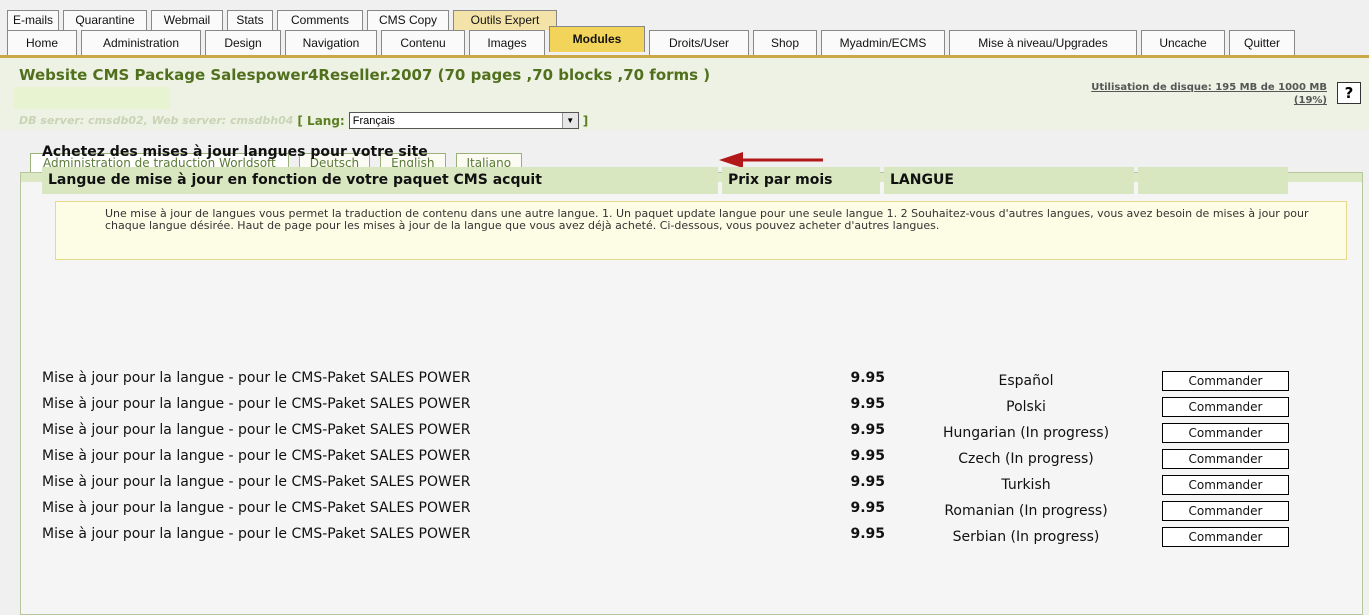 Image resolution: width=1369 pixels, height=615 pixels. What do you see at coordinates (321, 120) in the screenshot?
I see `lang-label: [ Lang:` at bounding box center [321, 120].